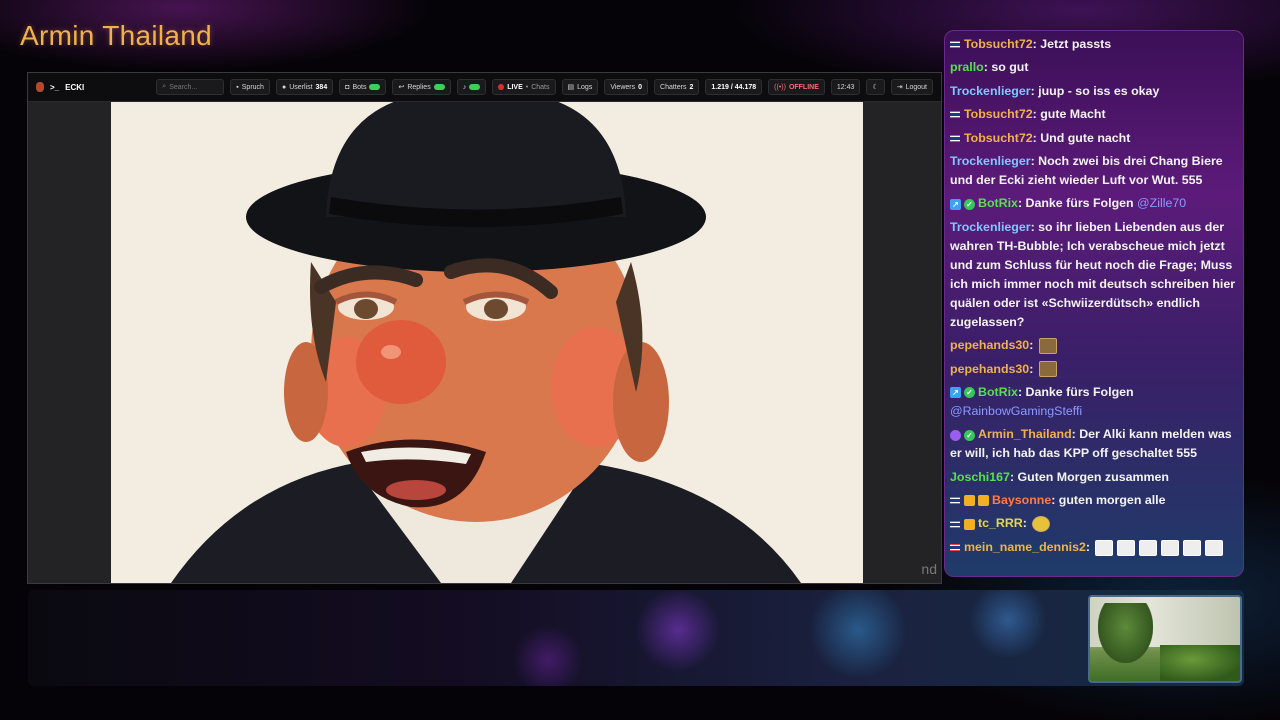  What do you see at coordinates (1000, 523) in the screenshot?
I see `chat-username: tc_RRR` at bounding box center [1000, 523].